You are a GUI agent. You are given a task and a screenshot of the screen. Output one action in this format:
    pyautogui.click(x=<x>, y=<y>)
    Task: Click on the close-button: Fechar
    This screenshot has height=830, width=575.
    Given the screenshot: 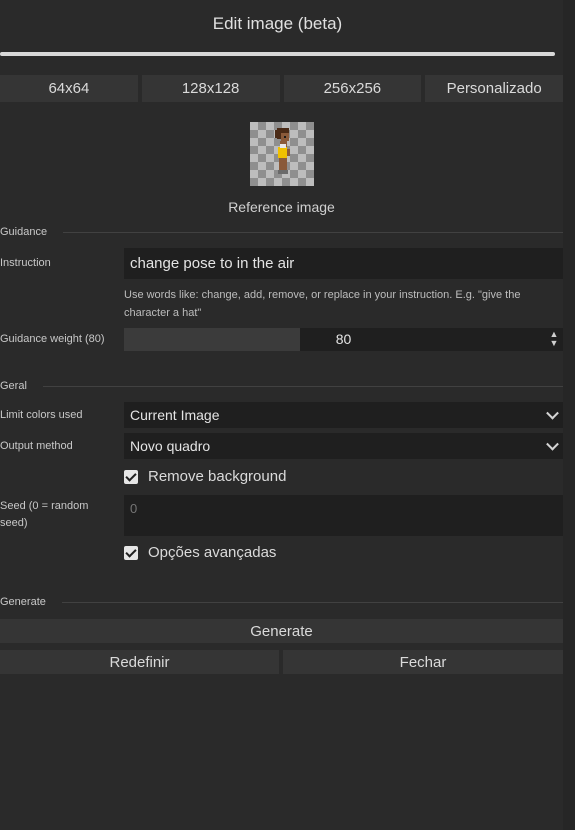 What is the action you would take?
    pyautogui.click(x=423, y=662)
    